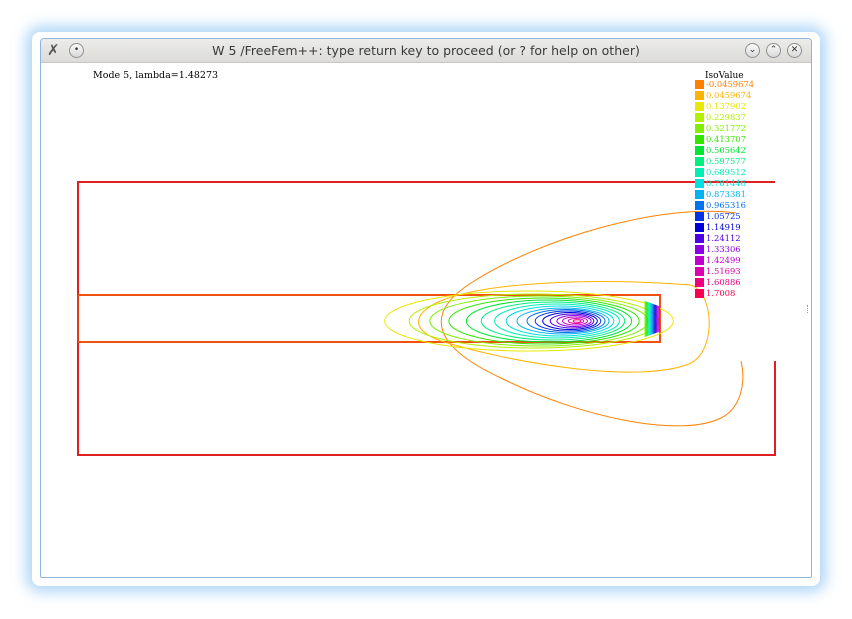  What do you see at coordinates (723, 238) in the screenshot?
I see `legend-label: 1.24112` at bounding box center [723, 238].